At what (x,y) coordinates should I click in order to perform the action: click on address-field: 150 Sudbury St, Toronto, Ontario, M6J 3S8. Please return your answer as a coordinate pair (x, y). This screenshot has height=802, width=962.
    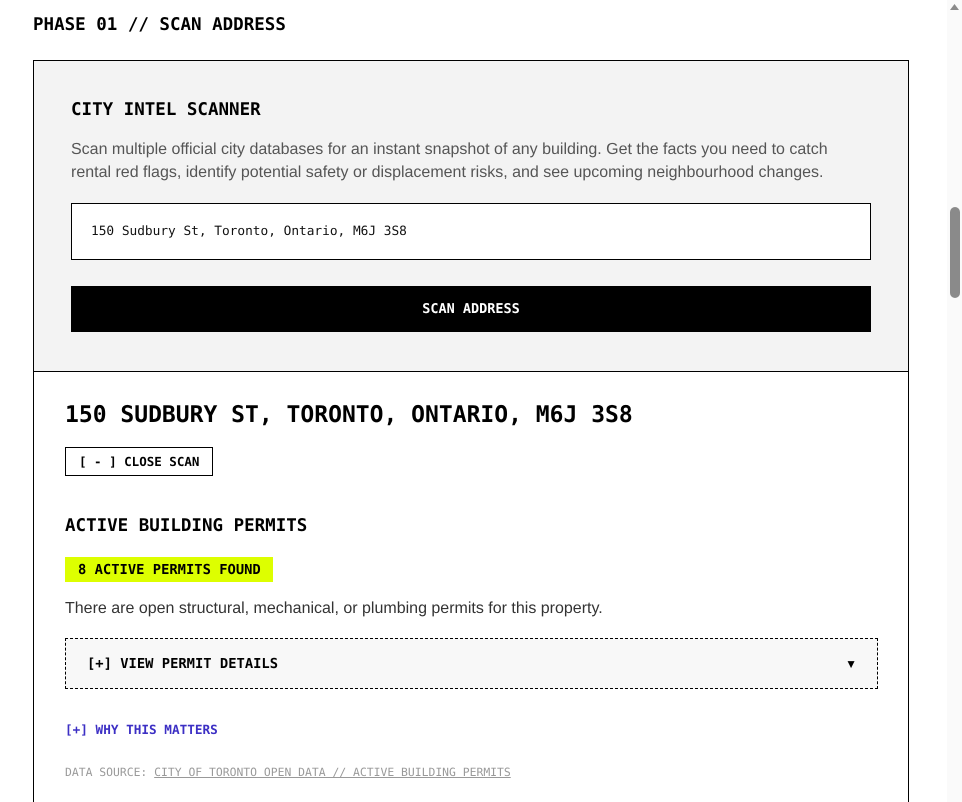
    Looking at the image, I should click on (471, 231).